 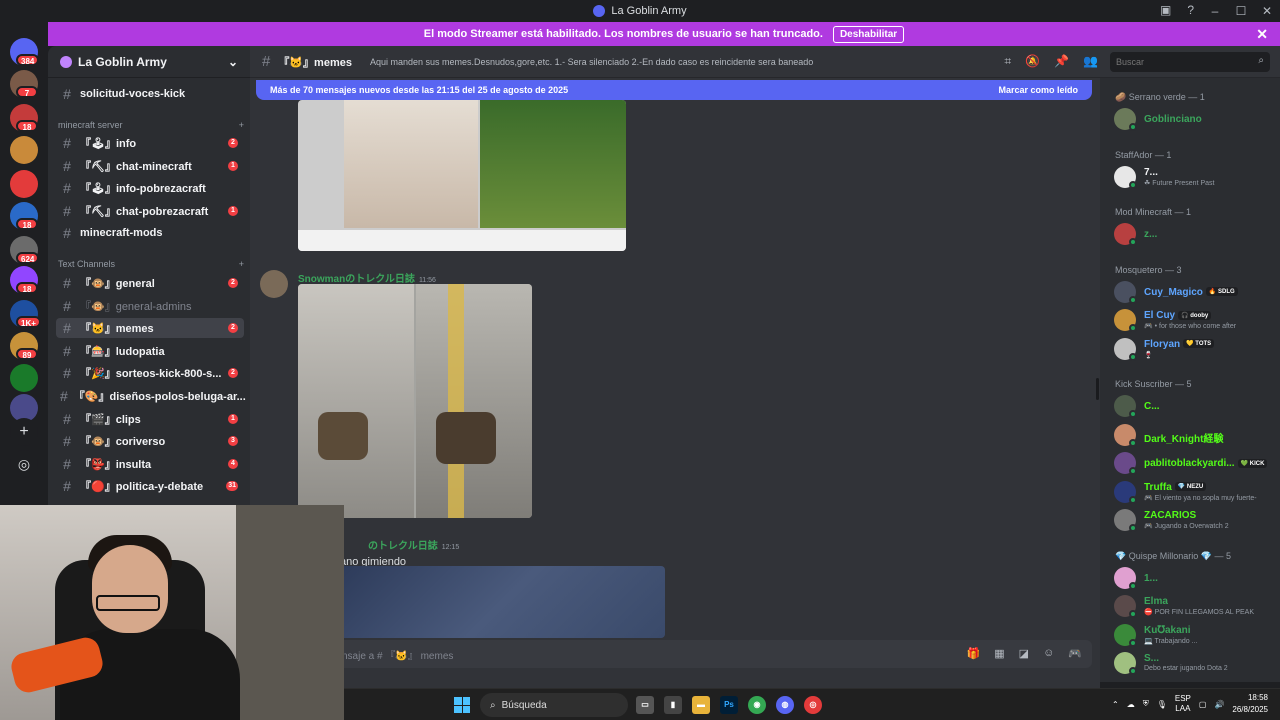 What do you see at coordinates (1250, 704) in the screenshot?
I see `clock: 18:58 26/8/2025` at bounding box center [1250, 704].